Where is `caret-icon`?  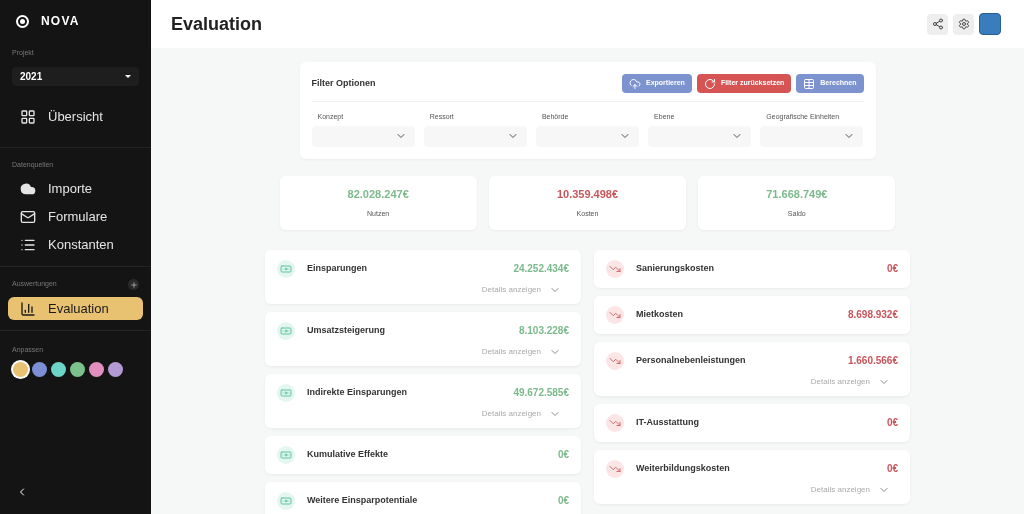
caret-icon is located at coordinates (128, 76).